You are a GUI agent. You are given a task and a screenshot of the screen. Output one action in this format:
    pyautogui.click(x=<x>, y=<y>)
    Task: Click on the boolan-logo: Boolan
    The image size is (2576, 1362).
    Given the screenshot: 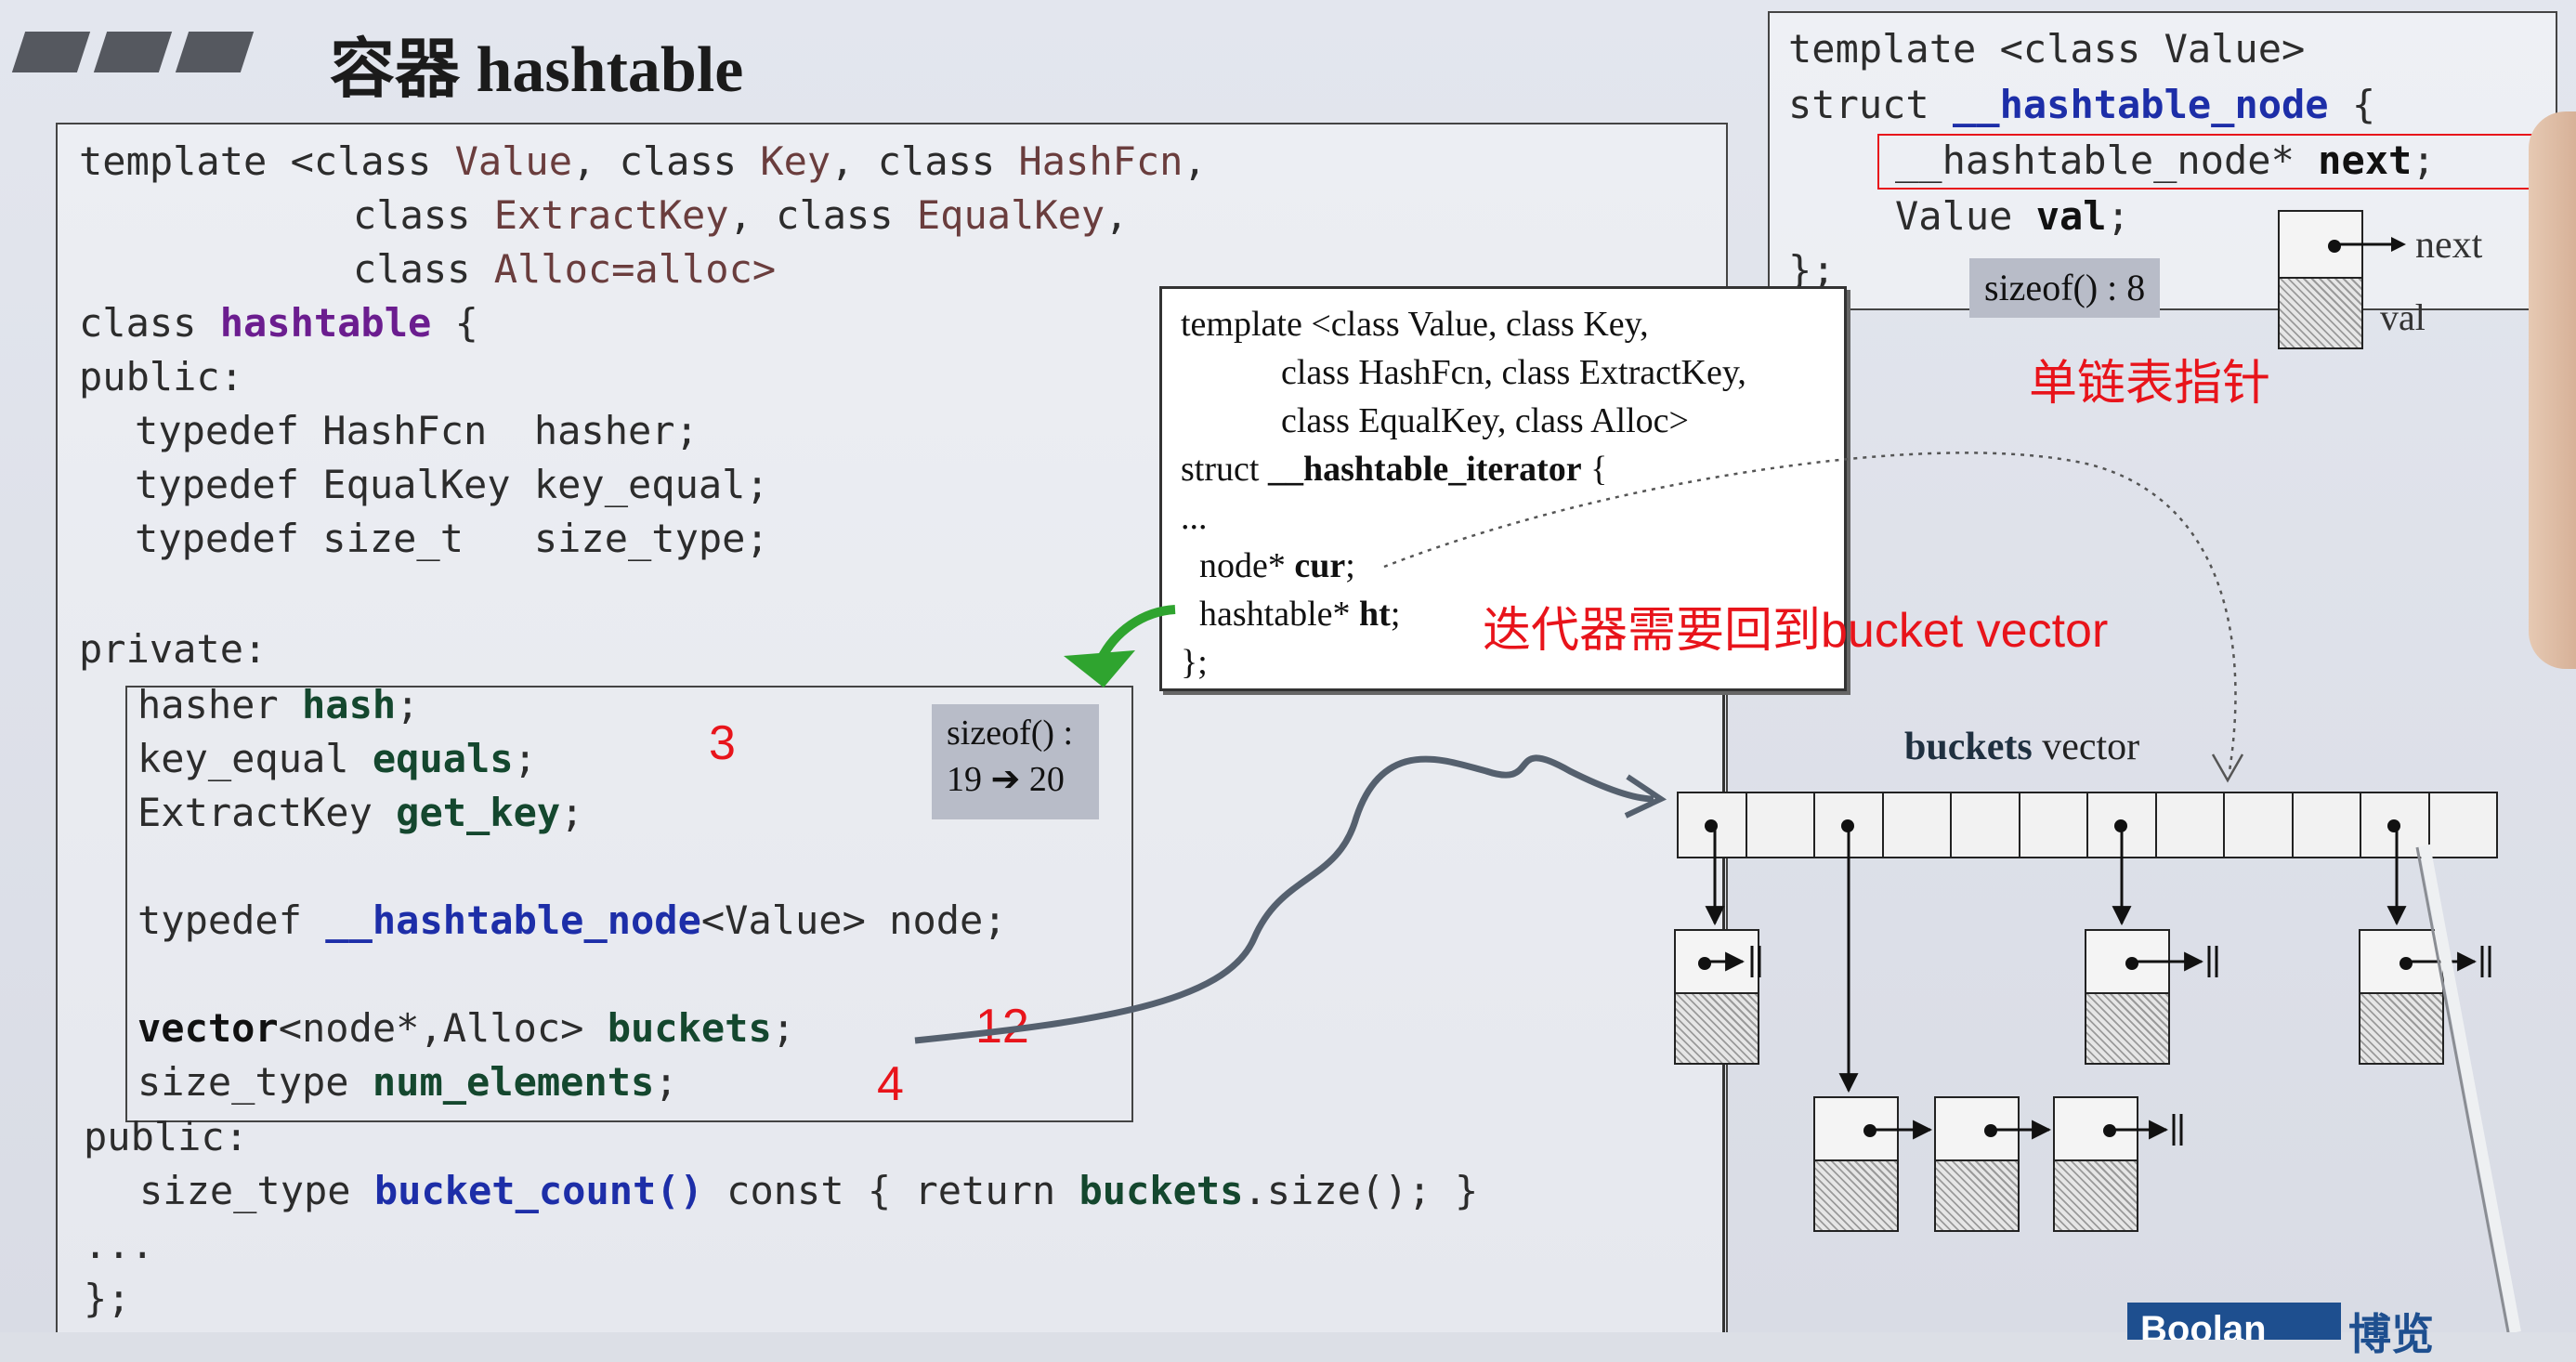 What is the action you would take?
    pyautogui.click(x=2234, y=1321)
    